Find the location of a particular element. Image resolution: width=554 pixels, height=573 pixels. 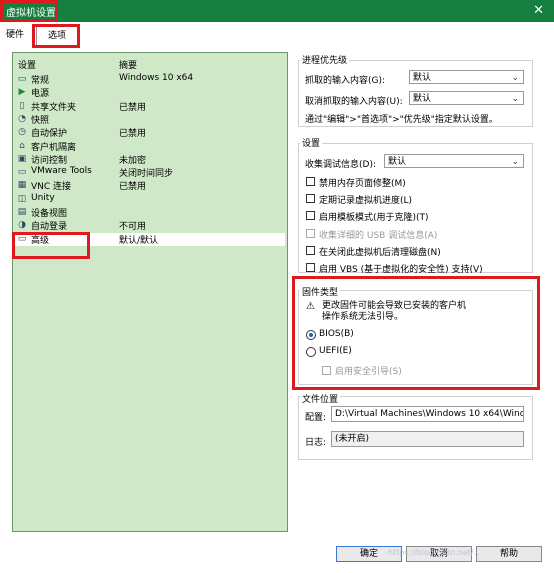

list-item-name: 快照 is located at coordinates (40, 120).